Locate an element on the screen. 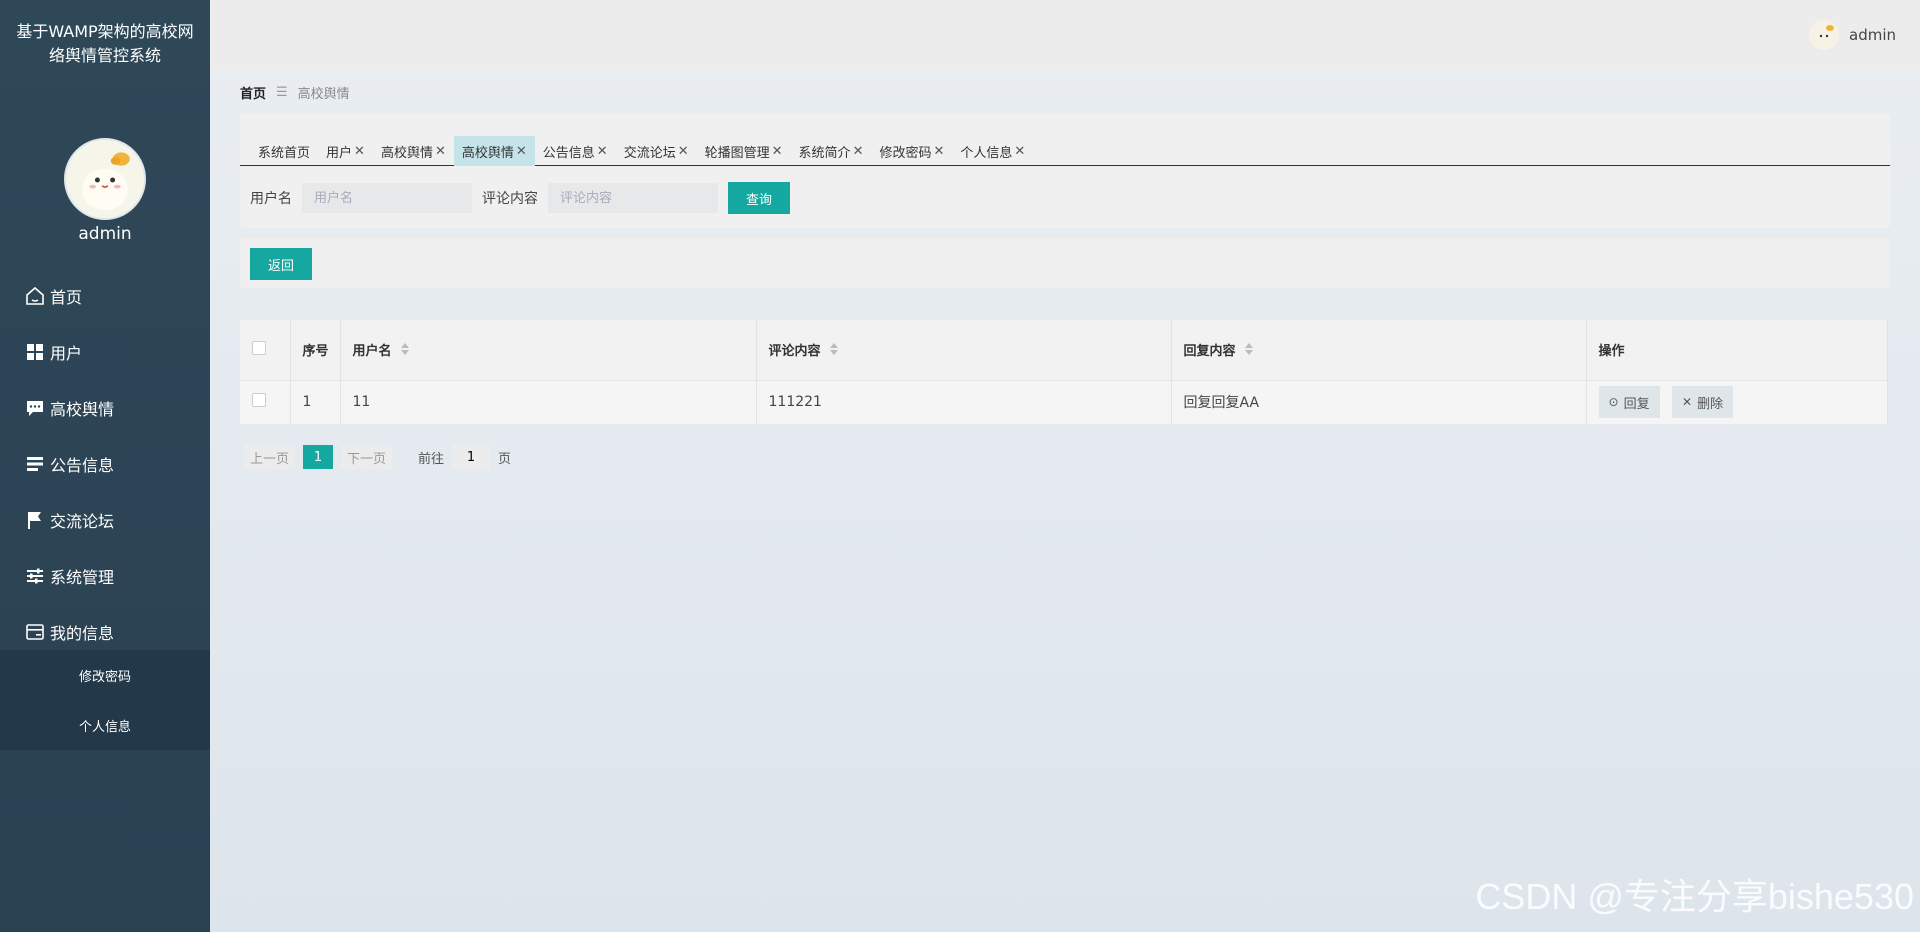 Image resolution: width=1920 pixels, height=932 pixels. grid-icon is located at coordinates (35, 352).